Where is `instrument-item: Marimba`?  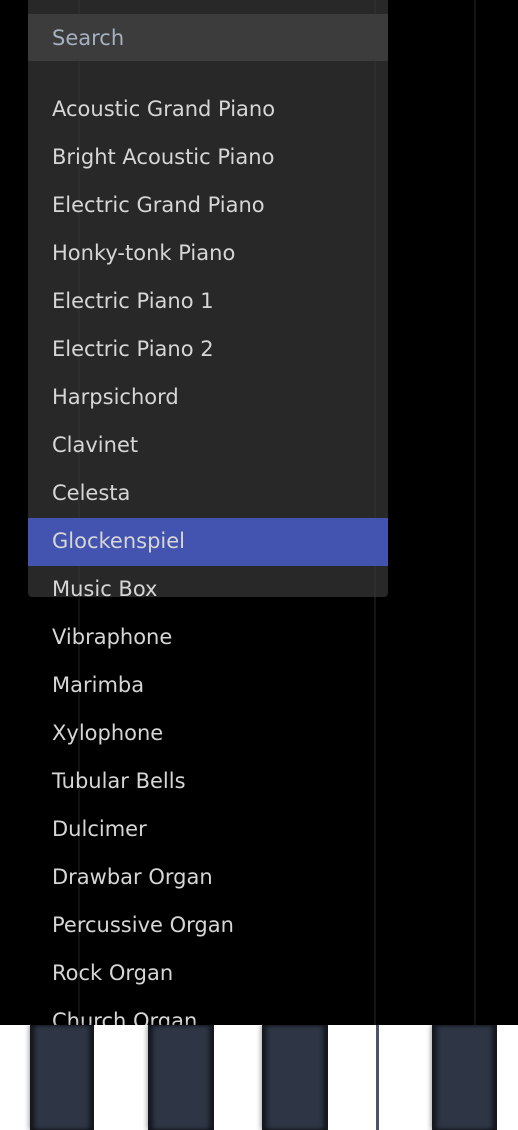 instrument-item: Marimba is located at coordinates (208, 686).